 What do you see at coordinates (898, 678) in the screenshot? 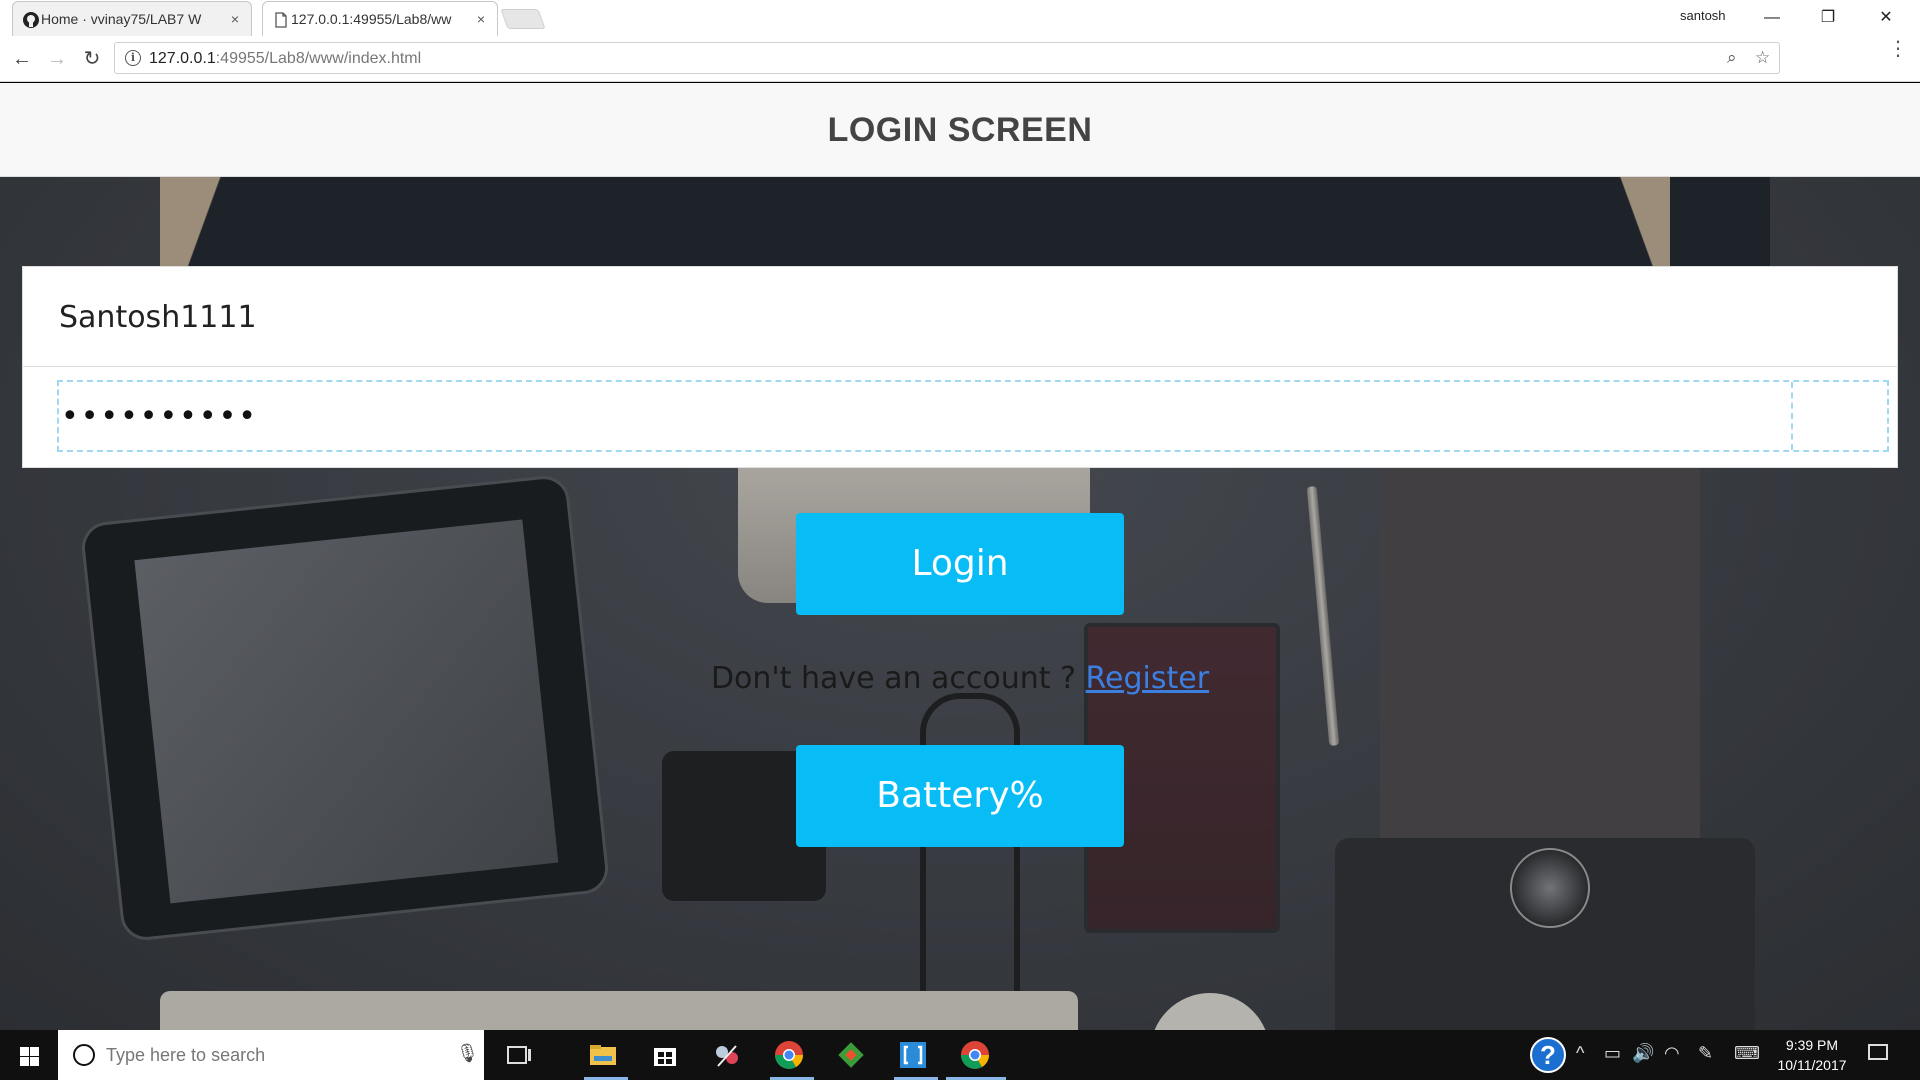
I see `register-prompt-text: Don't have an account ?` at bounding box center [898, 678].